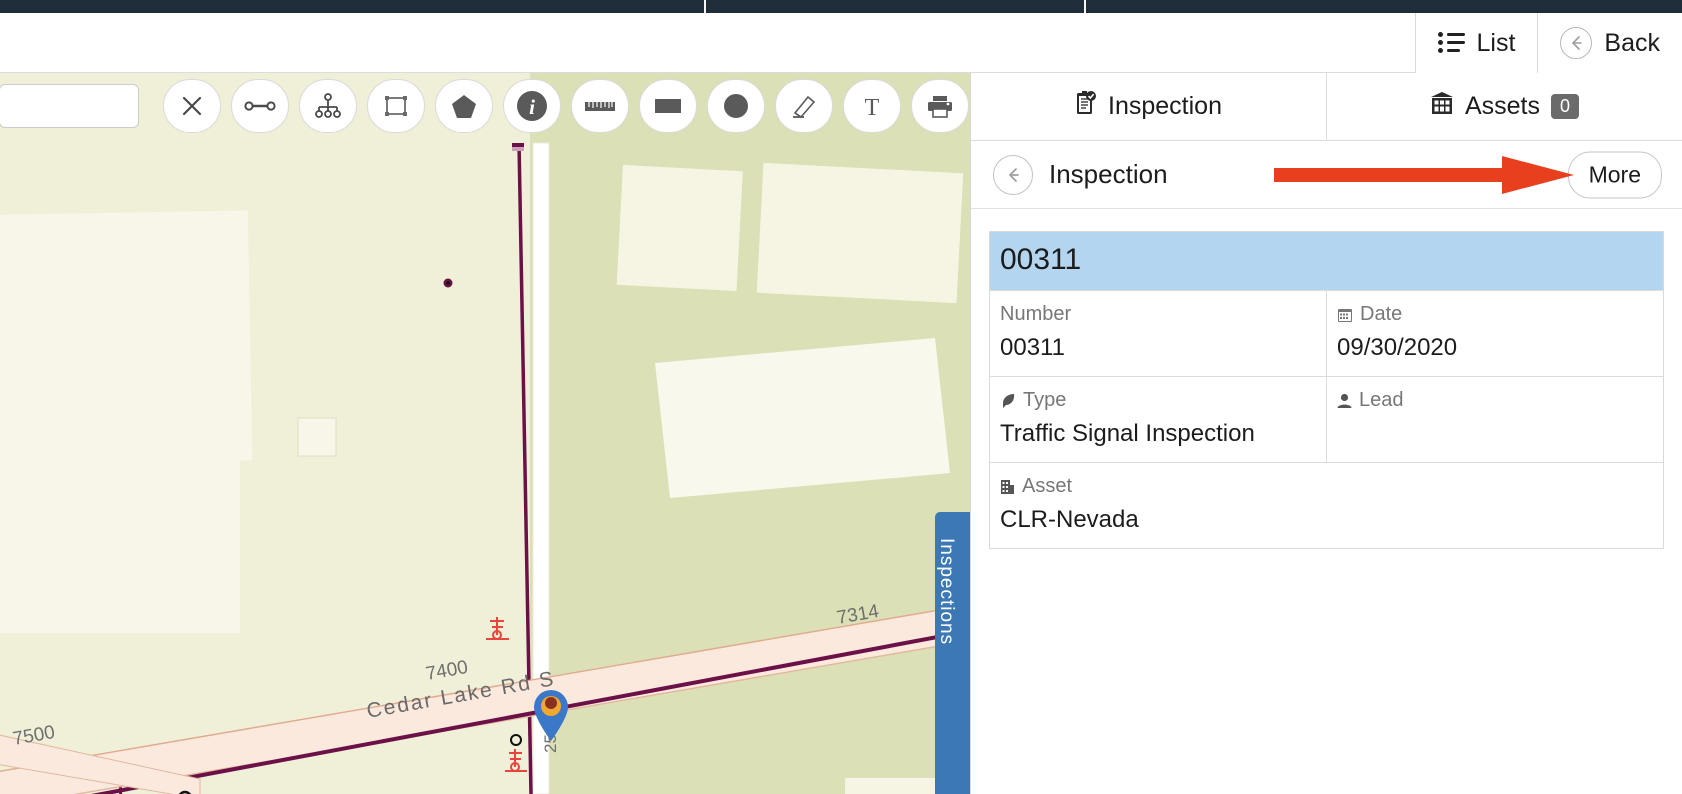 The image size is (1682, 794). I want to click on tool-trace-button, so click(328, 106).